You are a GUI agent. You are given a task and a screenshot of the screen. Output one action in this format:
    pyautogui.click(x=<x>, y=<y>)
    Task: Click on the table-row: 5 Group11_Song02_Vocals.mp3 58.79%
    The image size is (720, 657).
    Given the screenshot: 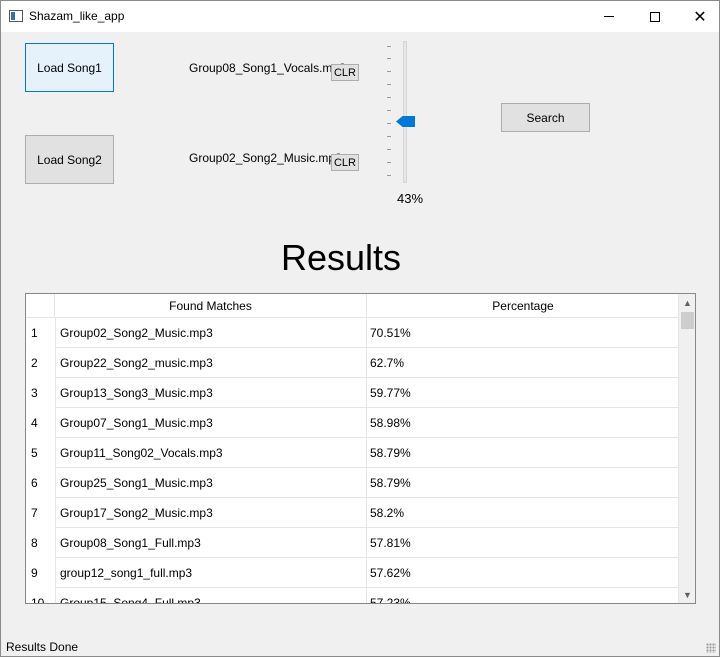 What is the action you would take?
    pyautogui.click(x=352, y=453)
    